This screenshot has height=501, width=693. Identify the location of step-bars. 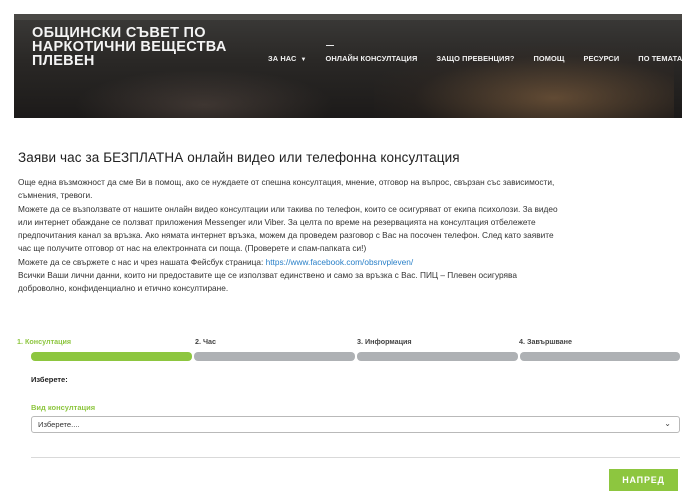
(348, 356).